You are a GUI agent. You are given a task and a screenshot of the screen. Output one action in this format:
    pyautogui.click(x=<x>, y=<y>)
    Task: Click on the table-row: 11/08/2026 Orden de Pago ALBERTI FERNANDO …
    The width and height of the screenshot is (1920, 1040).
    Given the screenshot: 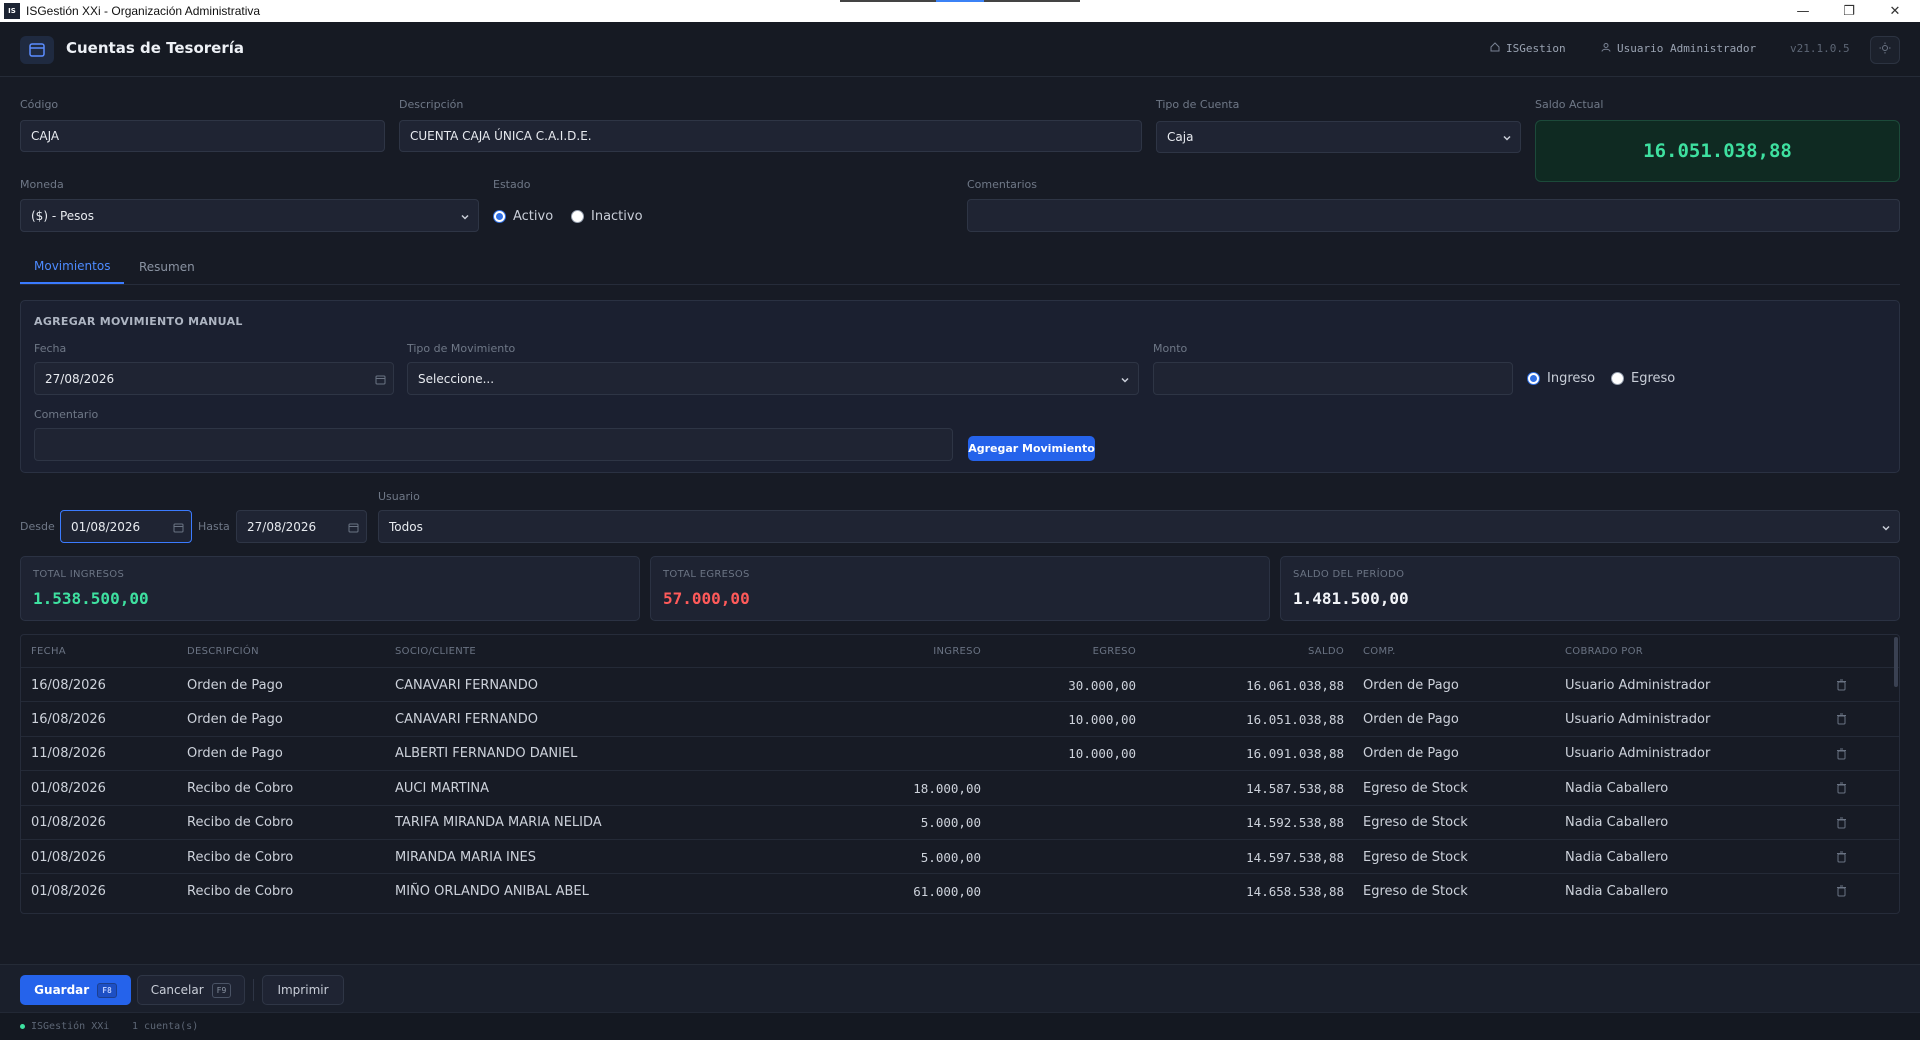 What is the action you would take?
    pyautogui.click(x=960, y=753)
    